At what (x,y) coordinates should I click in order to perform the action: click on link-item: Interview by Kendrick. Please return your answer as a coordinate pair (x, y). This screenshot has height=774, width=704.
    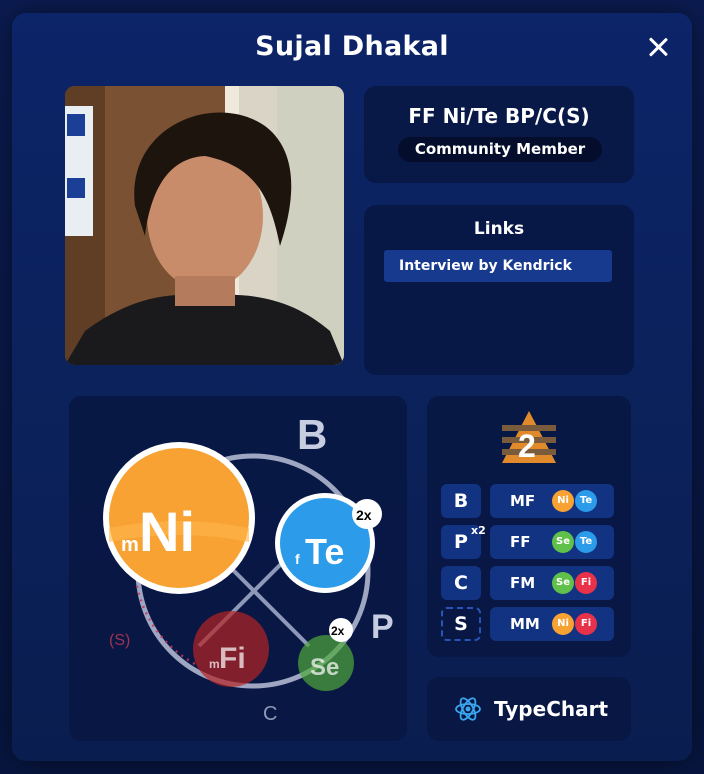
    Looking at the image, I should click on (498, 266).